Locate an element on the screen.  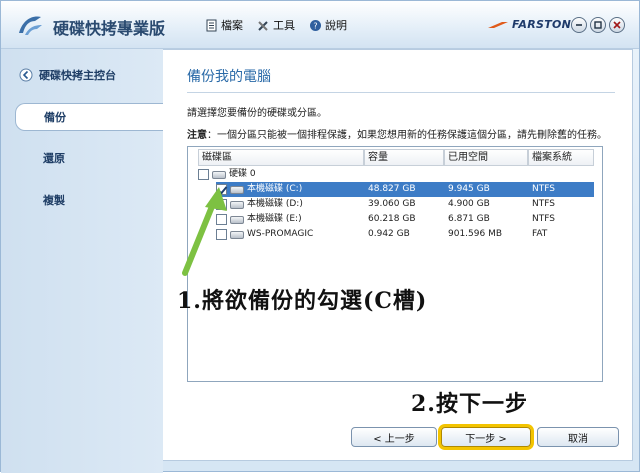
sidebar-home: 硬碟快拷主控台 is located at coordinates (67, 75).